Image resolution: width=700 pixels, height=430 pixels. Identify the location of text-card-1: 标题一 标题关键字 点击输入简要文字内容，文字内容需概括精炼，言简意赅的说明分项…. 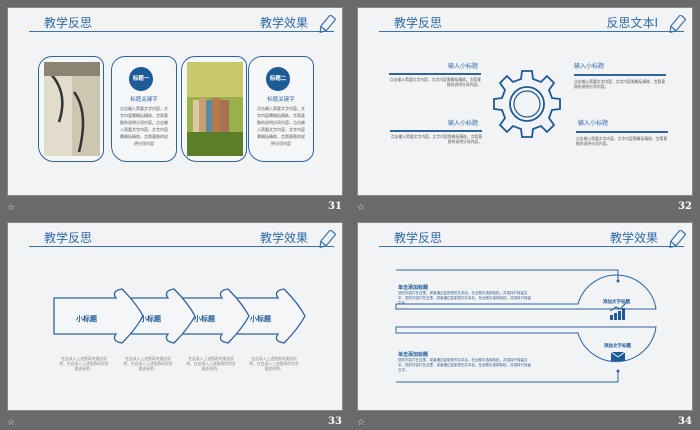
(144, 109).